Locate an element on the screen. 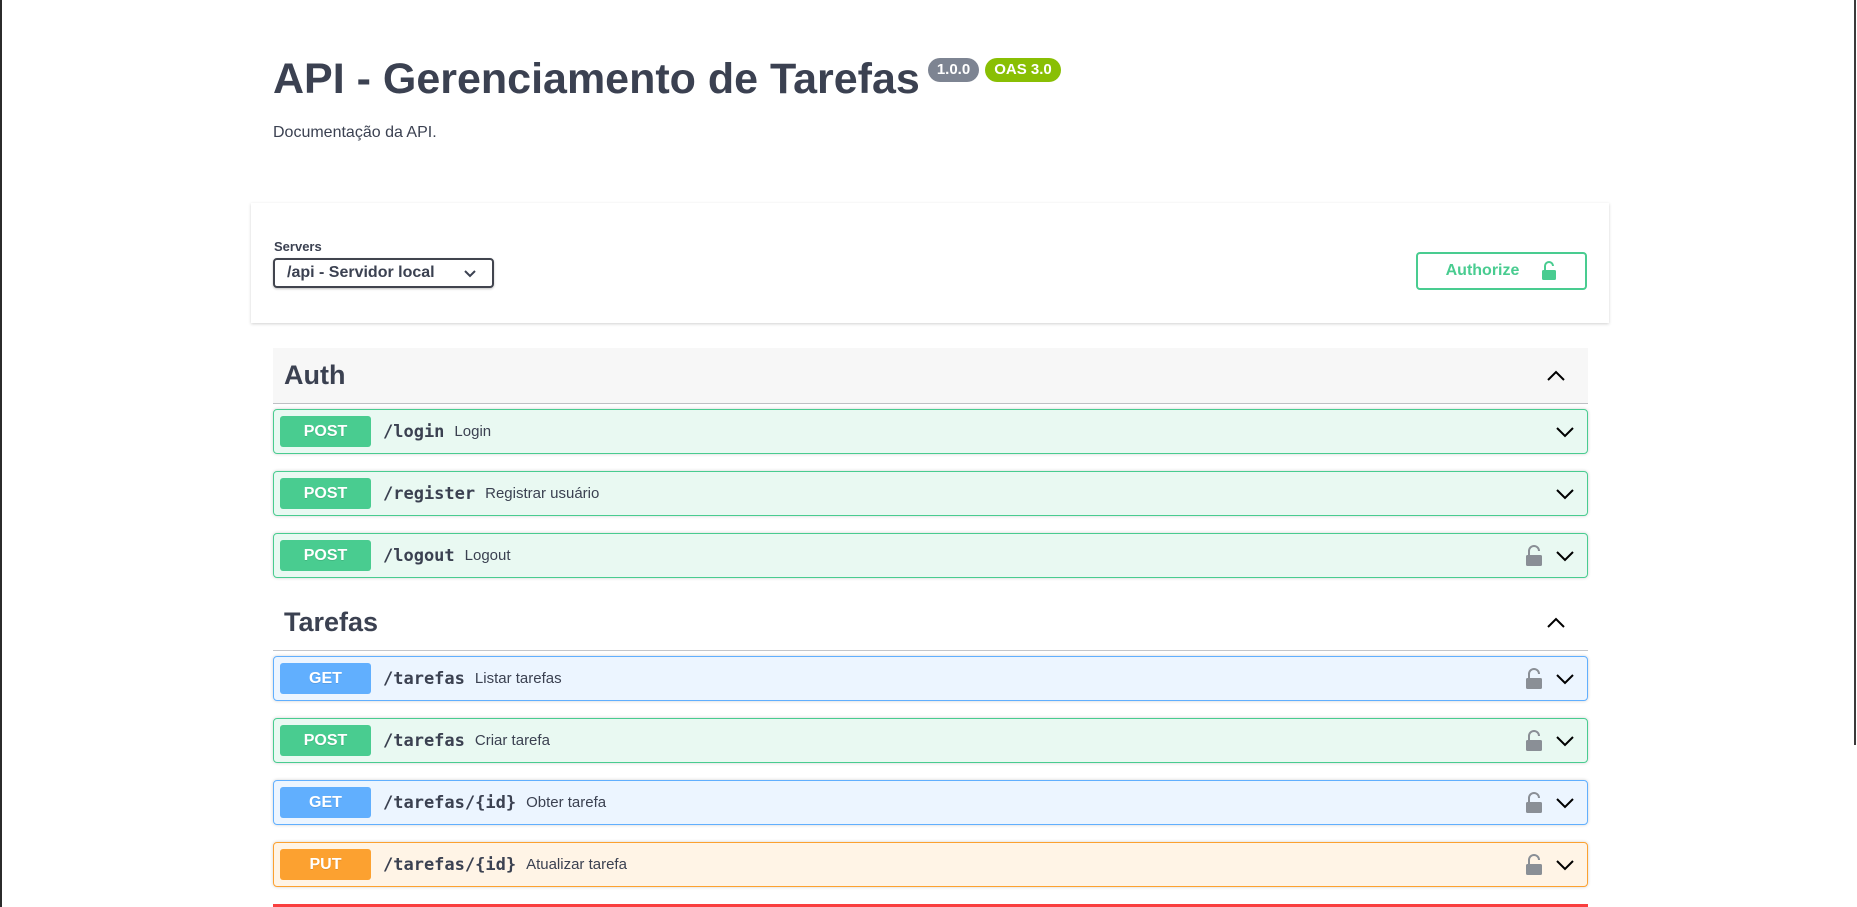 The height and width of the screenshot is (907, 1857). servers-select: /api - Servidor local is located at coordinates (383, 273).